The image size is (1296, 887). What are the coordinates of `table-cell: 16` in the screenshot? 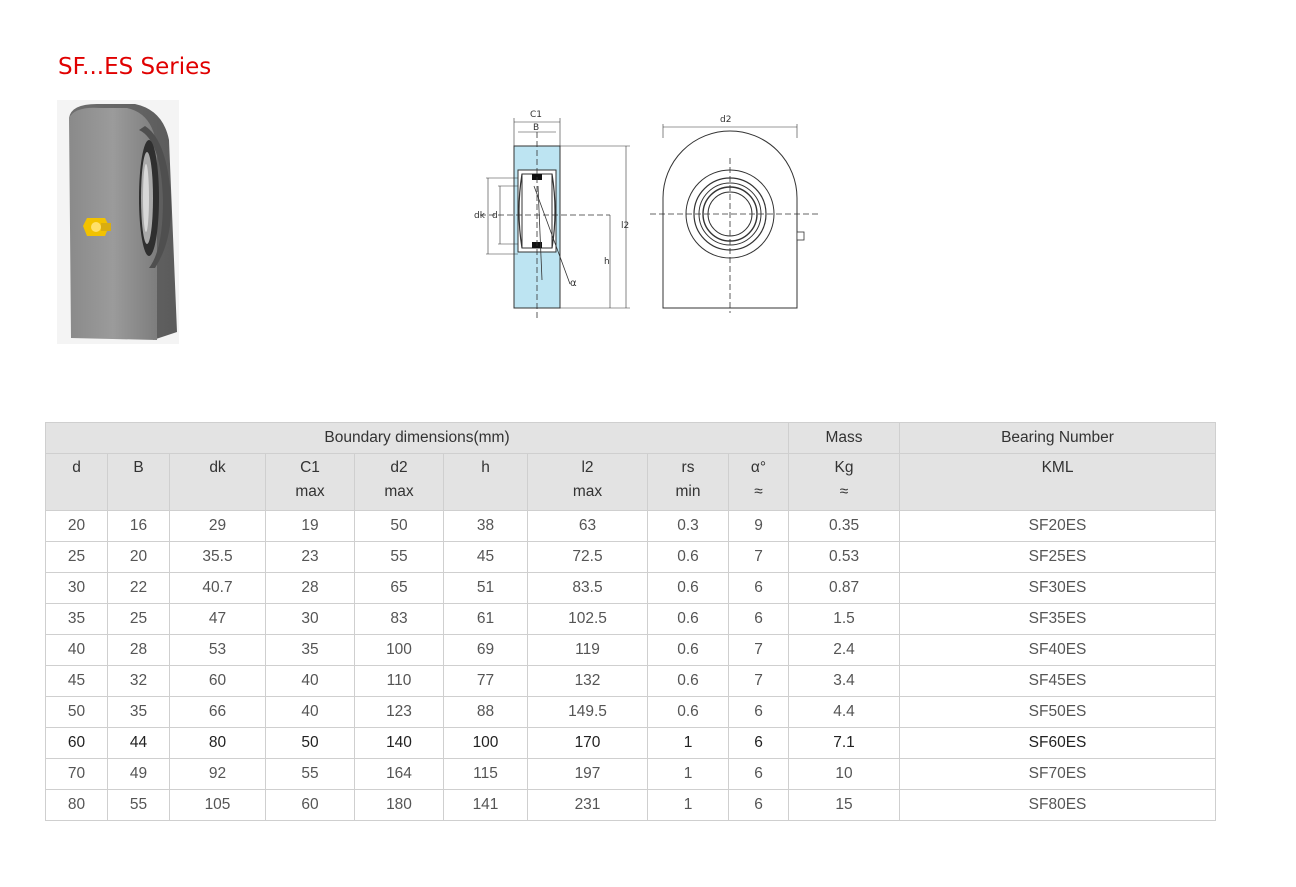 It's located at (138, 526).